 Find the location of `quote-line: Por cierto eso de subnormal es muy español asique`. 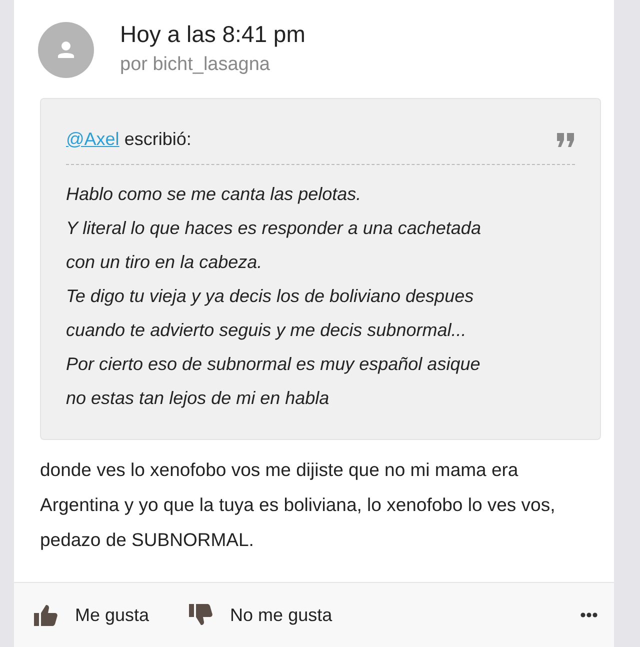

quote-line: Por cierto eso de subnormal es muy español asique is located at coordinates (274, 364).